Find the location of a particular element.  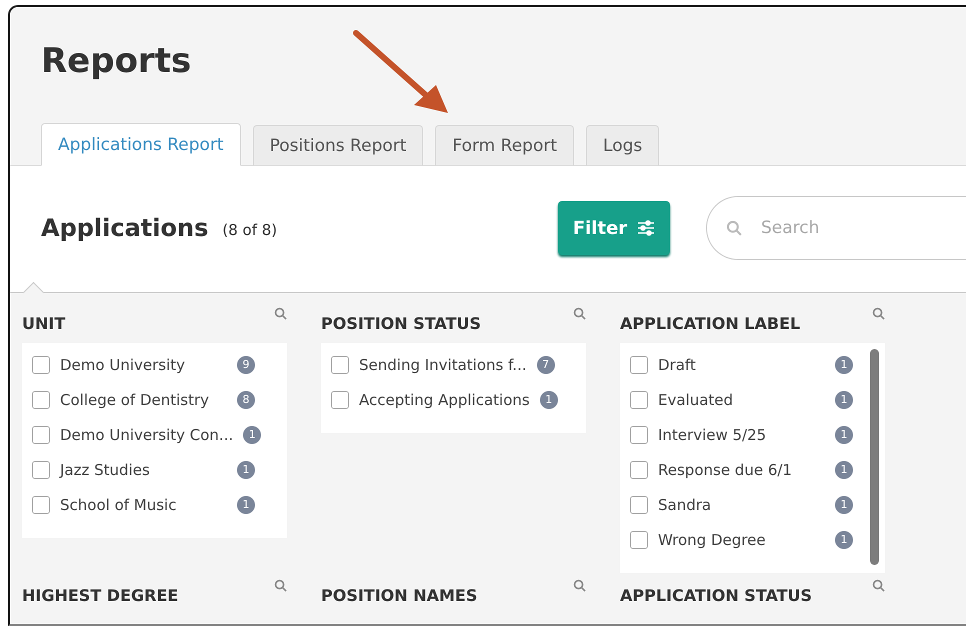

page-title: Reports is located at coordinates (116, 61).